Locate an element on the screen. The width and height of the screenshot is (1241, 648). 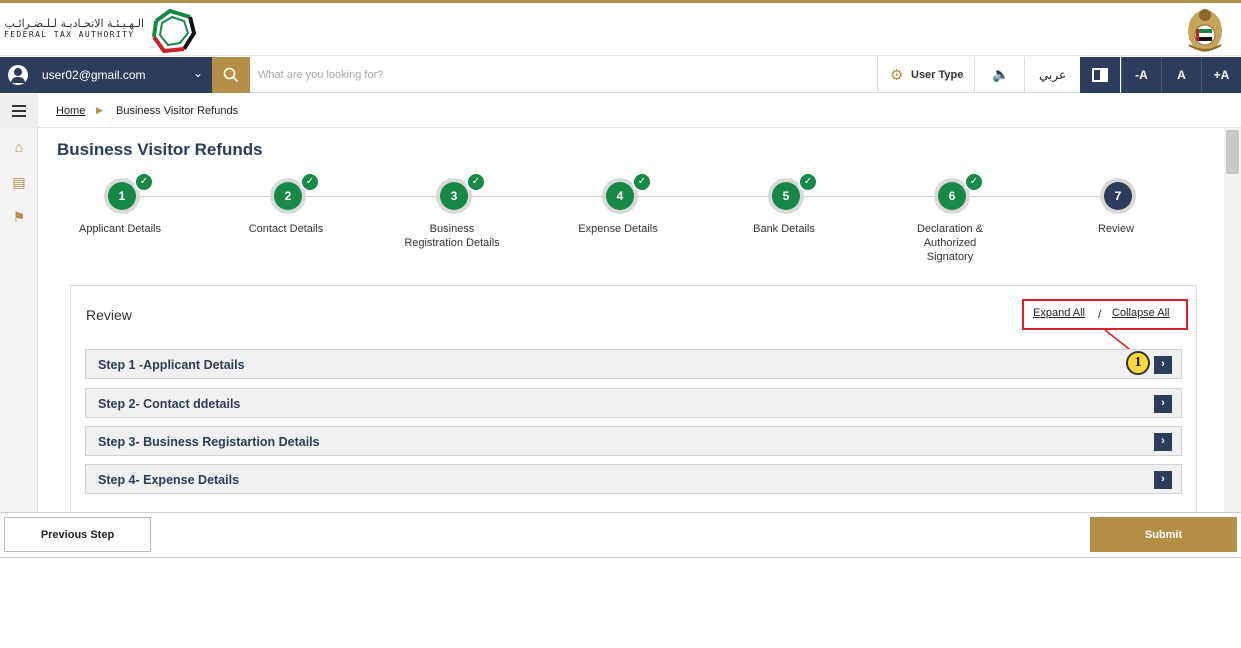
chevron-down-icon: ⌄ is located at coordinates (198, 73).